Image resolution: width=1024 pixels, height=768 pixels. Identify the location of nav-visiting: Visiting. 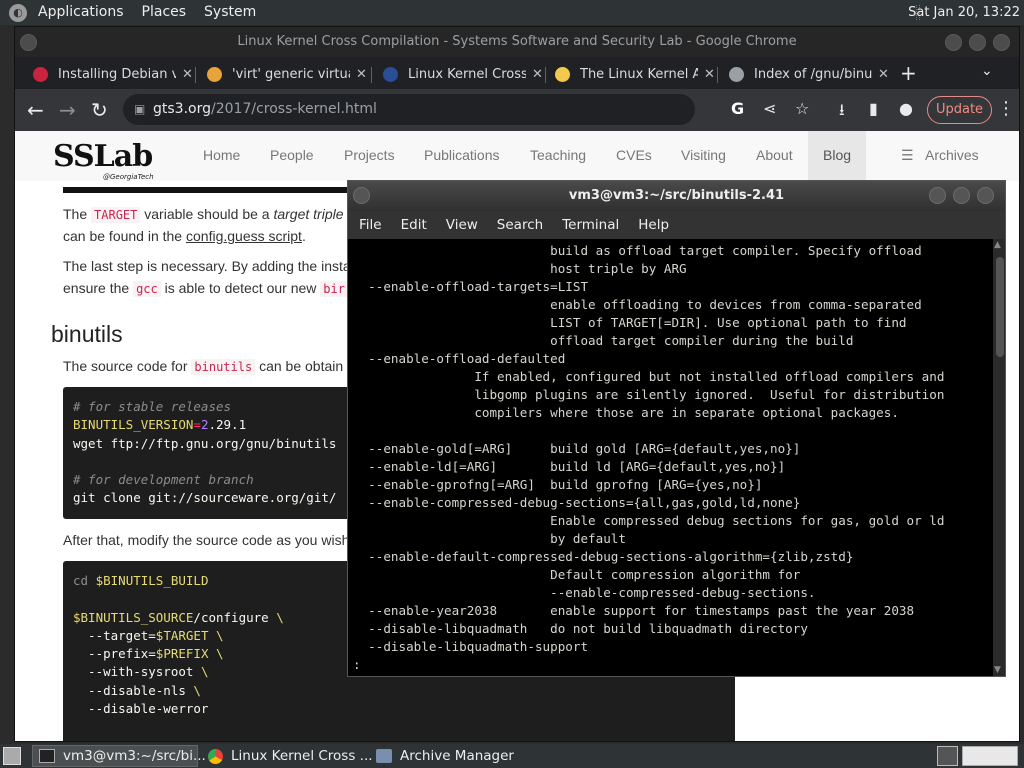
(703, 155).